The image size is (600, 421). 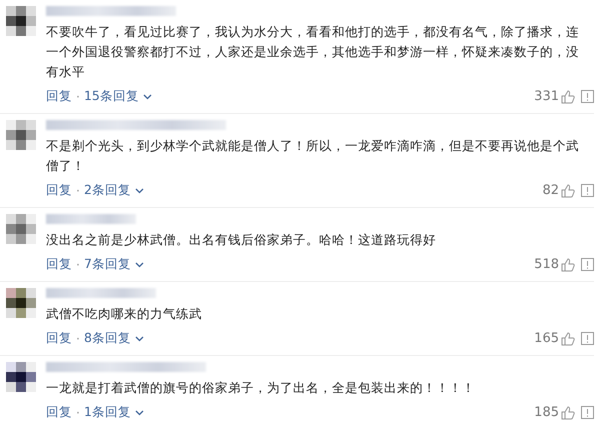 What do you see at coordinates (554, 338) in the screenshot?
I see `like-button: 165` at bounding box center [554, 338].